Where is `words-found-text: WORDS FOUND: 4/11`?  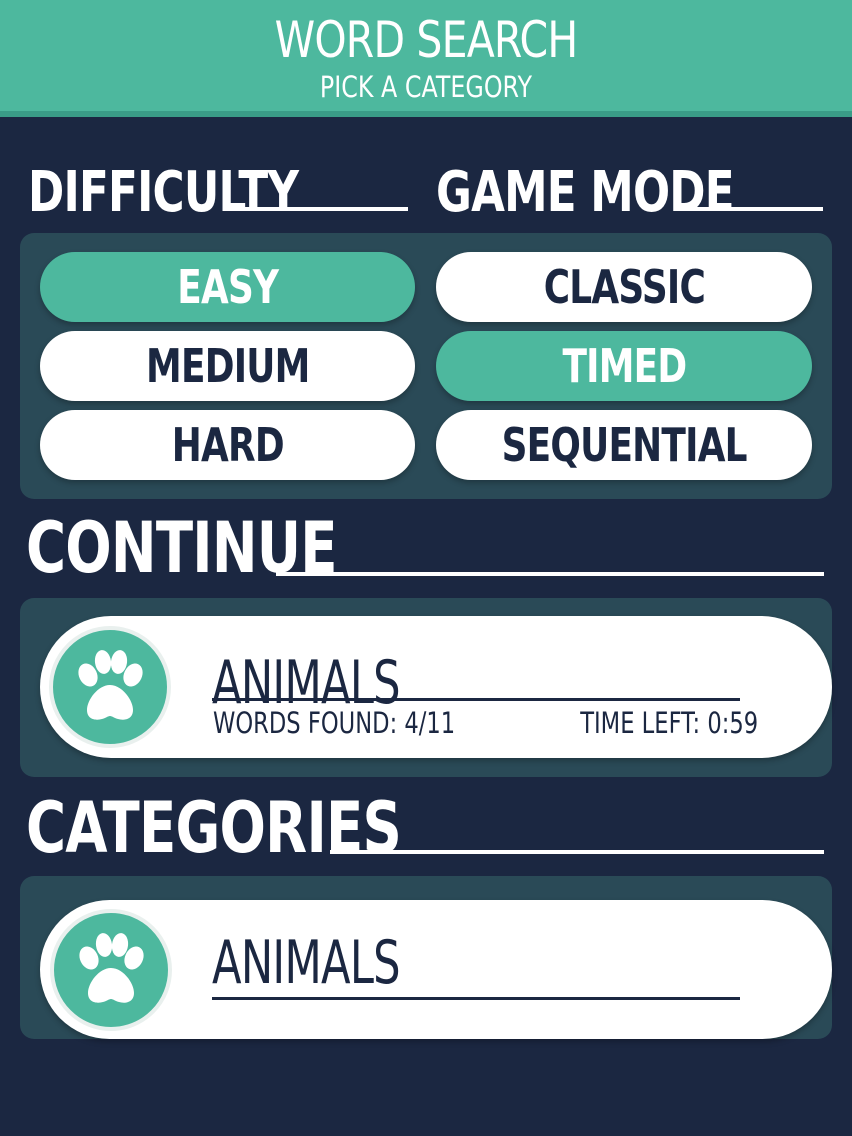
words-found-text: WORDS FOUND: 4/11 is located at coordinates (334, 723).